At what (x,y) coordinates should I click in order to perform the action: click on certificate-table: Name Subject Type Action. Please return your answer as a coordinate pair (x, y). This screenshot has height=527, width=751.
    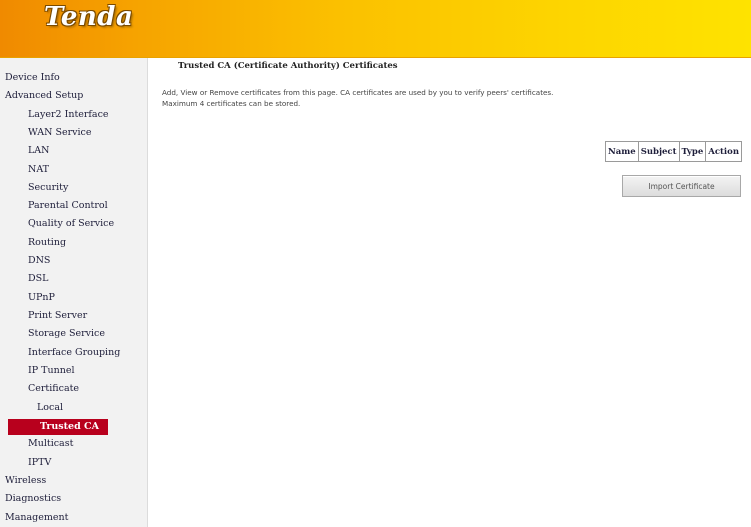
    Looking at the image, I should click on (674, 151).